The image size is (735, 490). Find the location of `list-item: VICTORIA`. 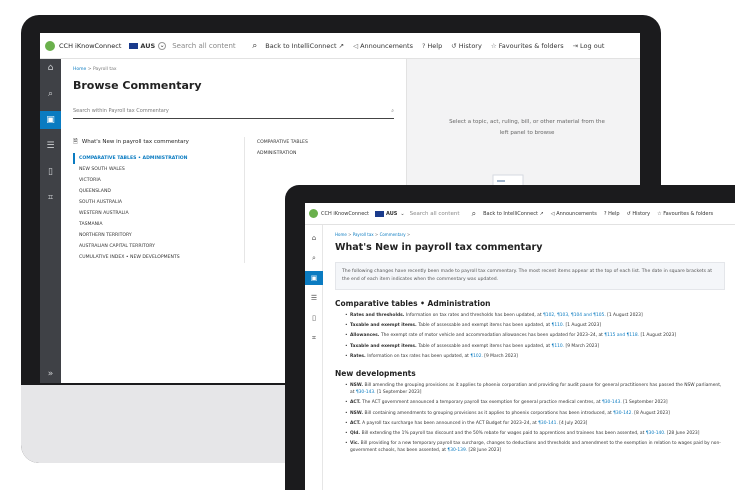

list-item: VICTORIA is located at coordinates (158, 180).